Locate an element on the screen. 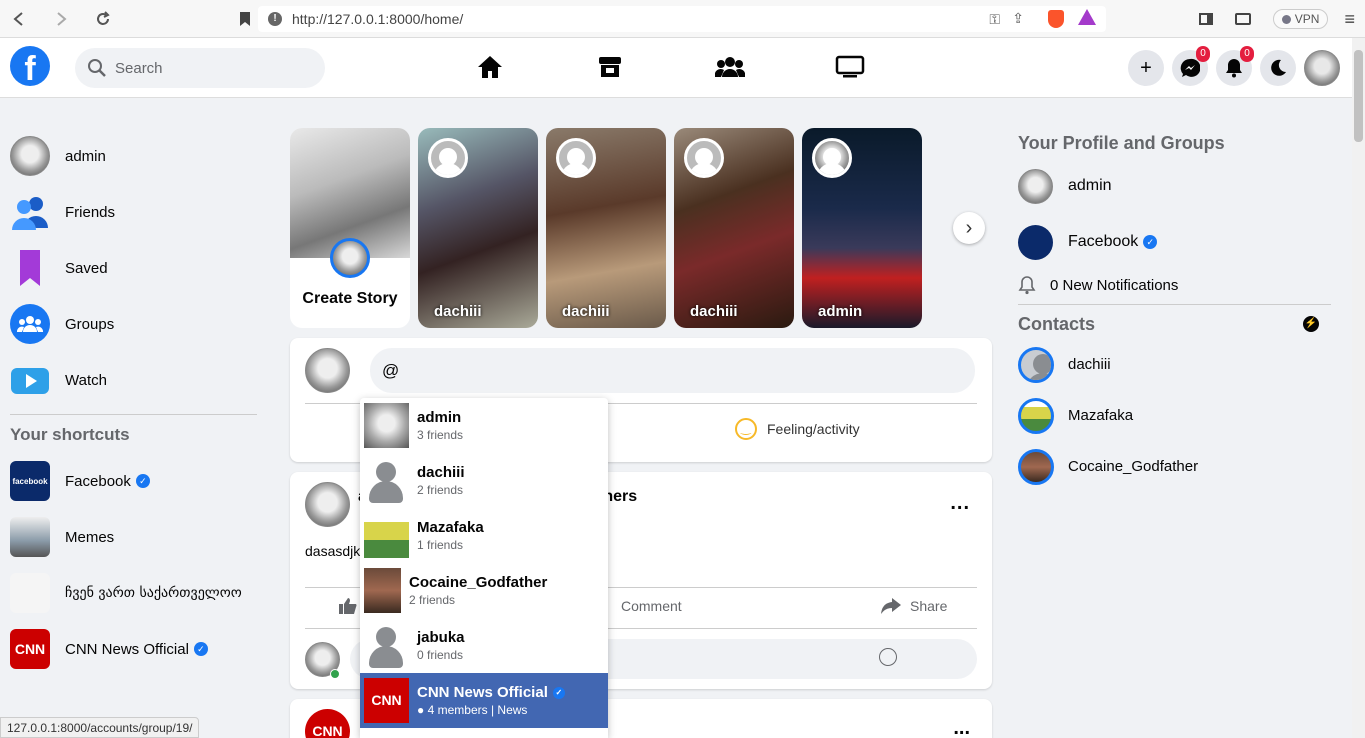  sidebar-item-watch: Watch is located at coordinates (135, 380).